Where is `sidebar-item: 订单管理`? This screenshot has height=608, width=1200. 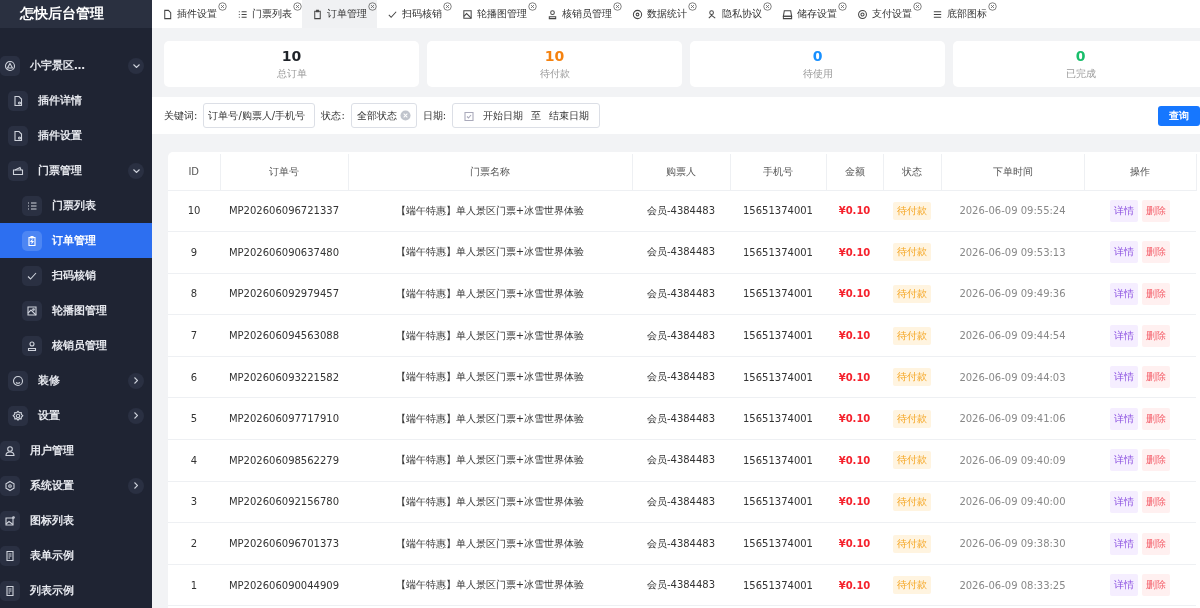 sidebar-item: 订单管理 is located at coordinates (76, 240).